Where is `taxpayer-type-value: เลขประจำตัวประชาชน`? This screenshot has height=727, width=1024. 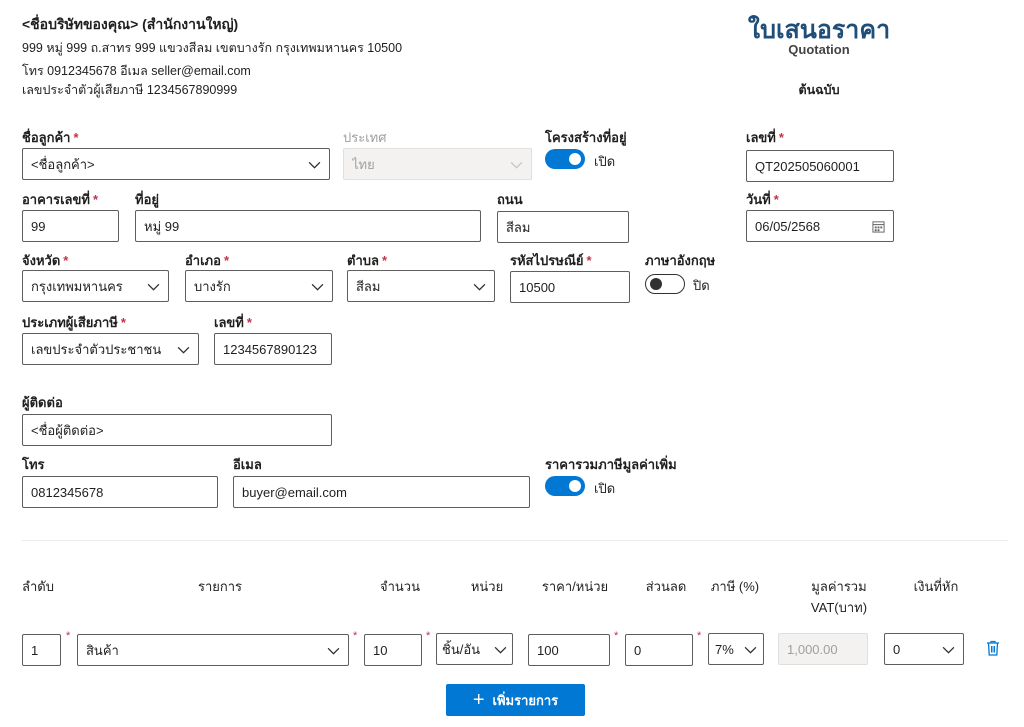 taxpayer-type-value: เลขประจำตัวประชาชน is located at coordinates (96, 349).